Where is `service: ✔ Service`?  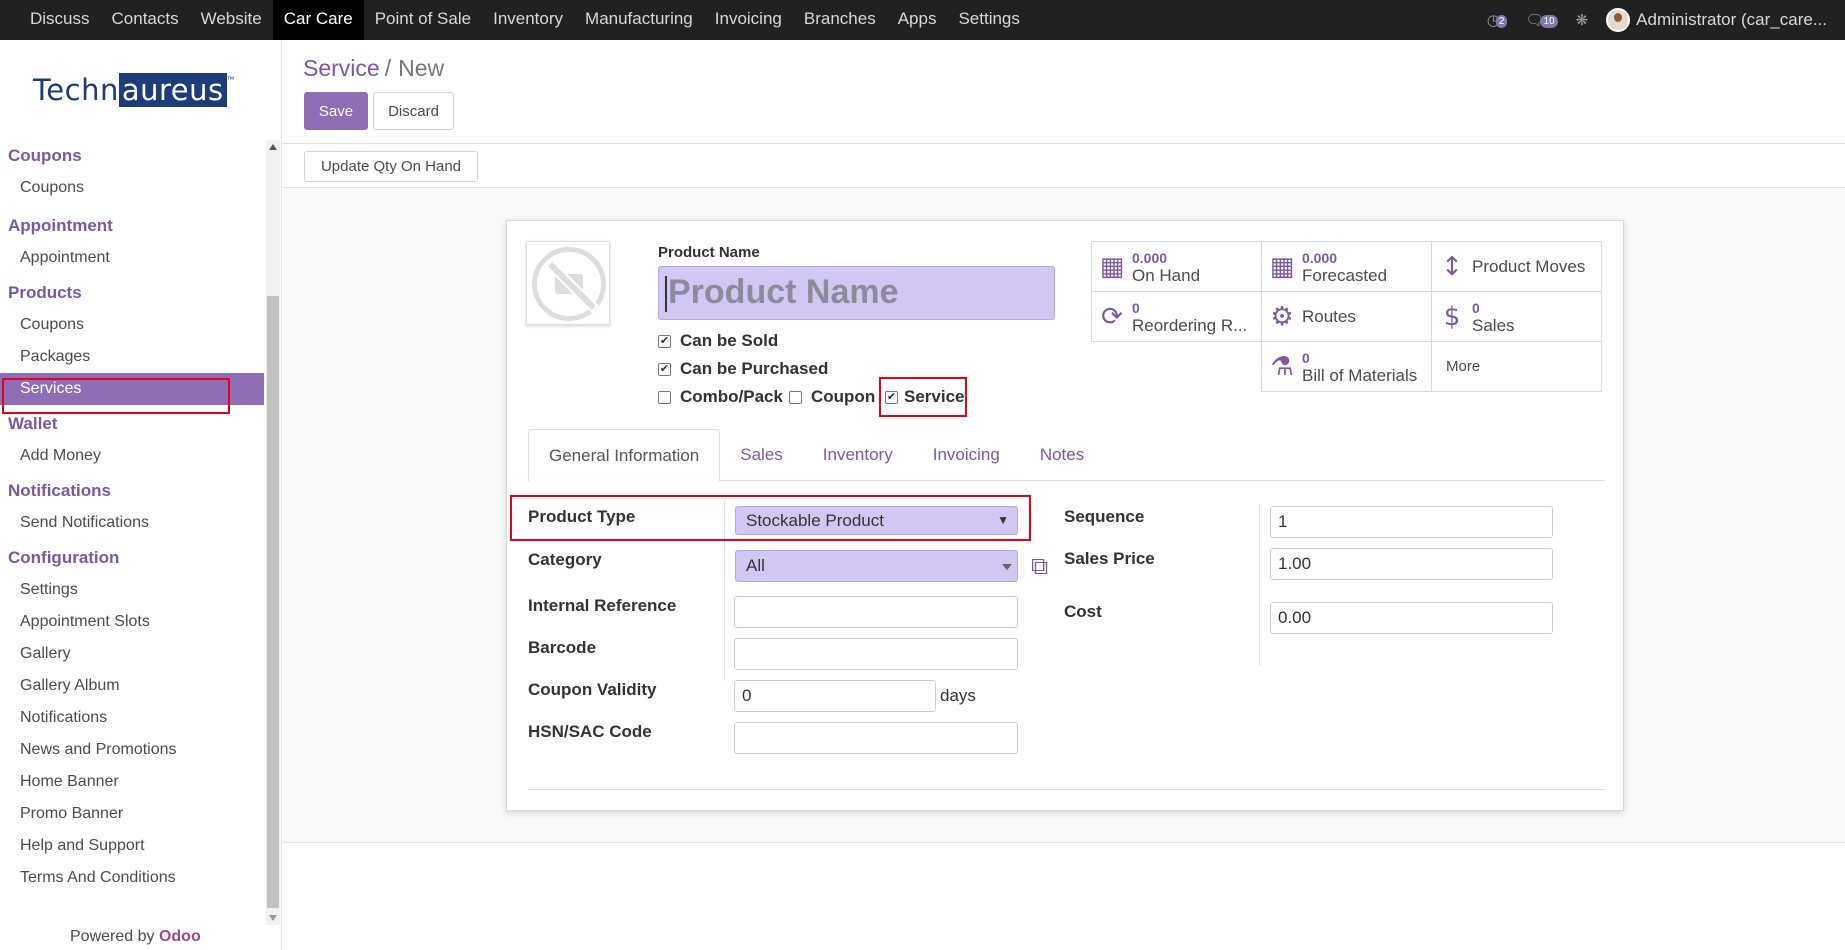 service: ✔ Service is located at coordinates (925, 397).